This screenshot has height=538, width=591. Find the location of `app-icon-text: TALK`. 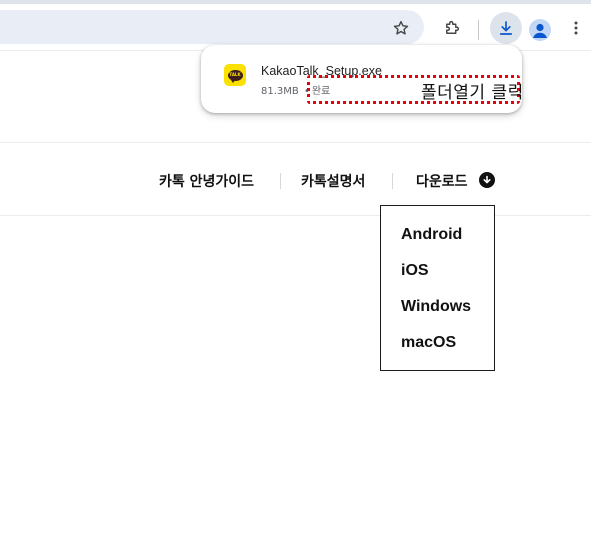

app-icon-text: TALK is located at coordinates (235, 74).